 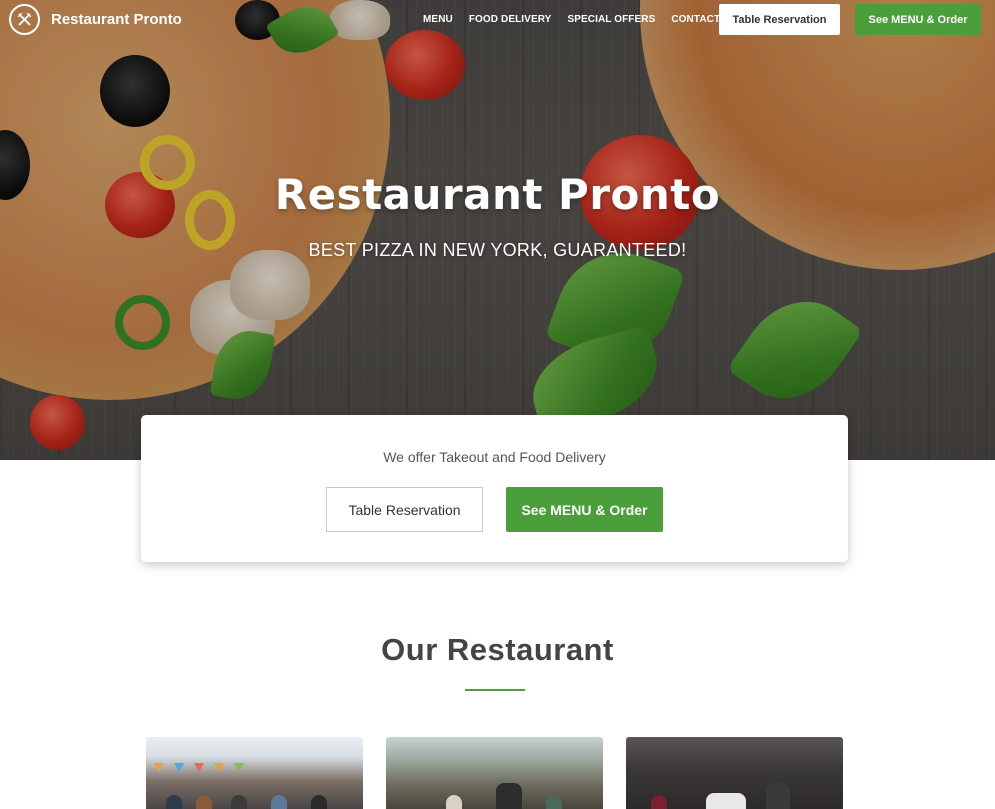 I want to click on table-reservation-button: Table Reservation, so click(x=404, y=509).